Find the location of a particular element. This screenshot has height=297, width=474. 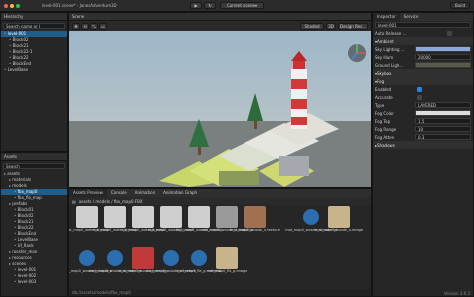

maximize-window-button is located at coordinates (18, 5).